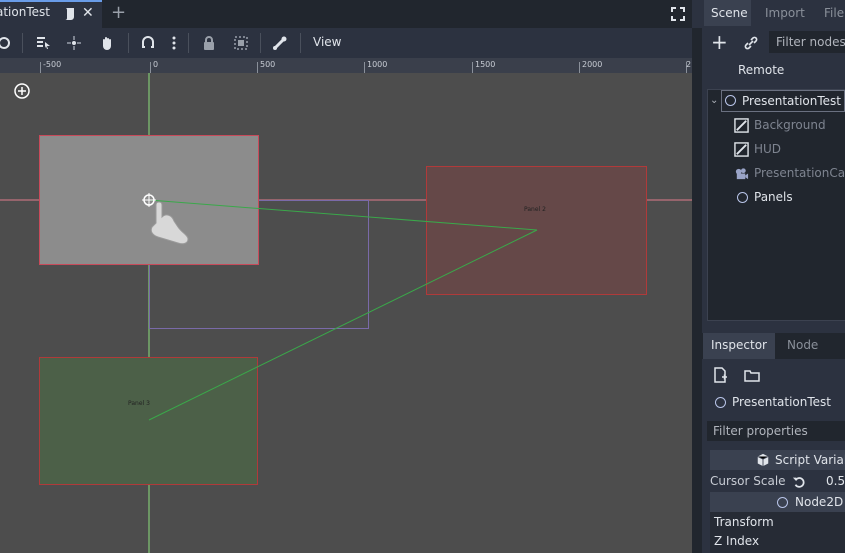  Describe the element at coordinates (25, 12) in the screenshot. I see `scene-tab-label: ationTest` at that location.